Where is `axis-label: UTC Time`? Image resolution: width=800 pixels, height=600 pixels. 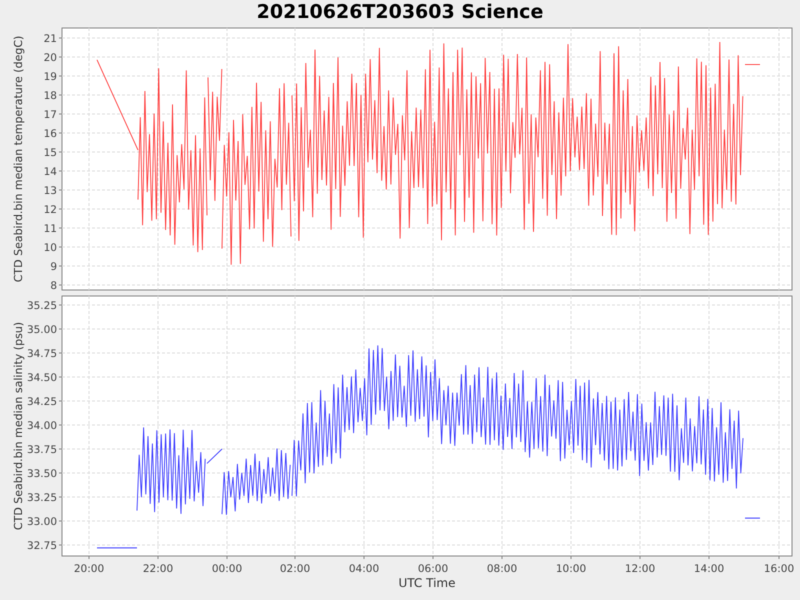
axis-label: UTC Time is located at coordinates (427, 583).